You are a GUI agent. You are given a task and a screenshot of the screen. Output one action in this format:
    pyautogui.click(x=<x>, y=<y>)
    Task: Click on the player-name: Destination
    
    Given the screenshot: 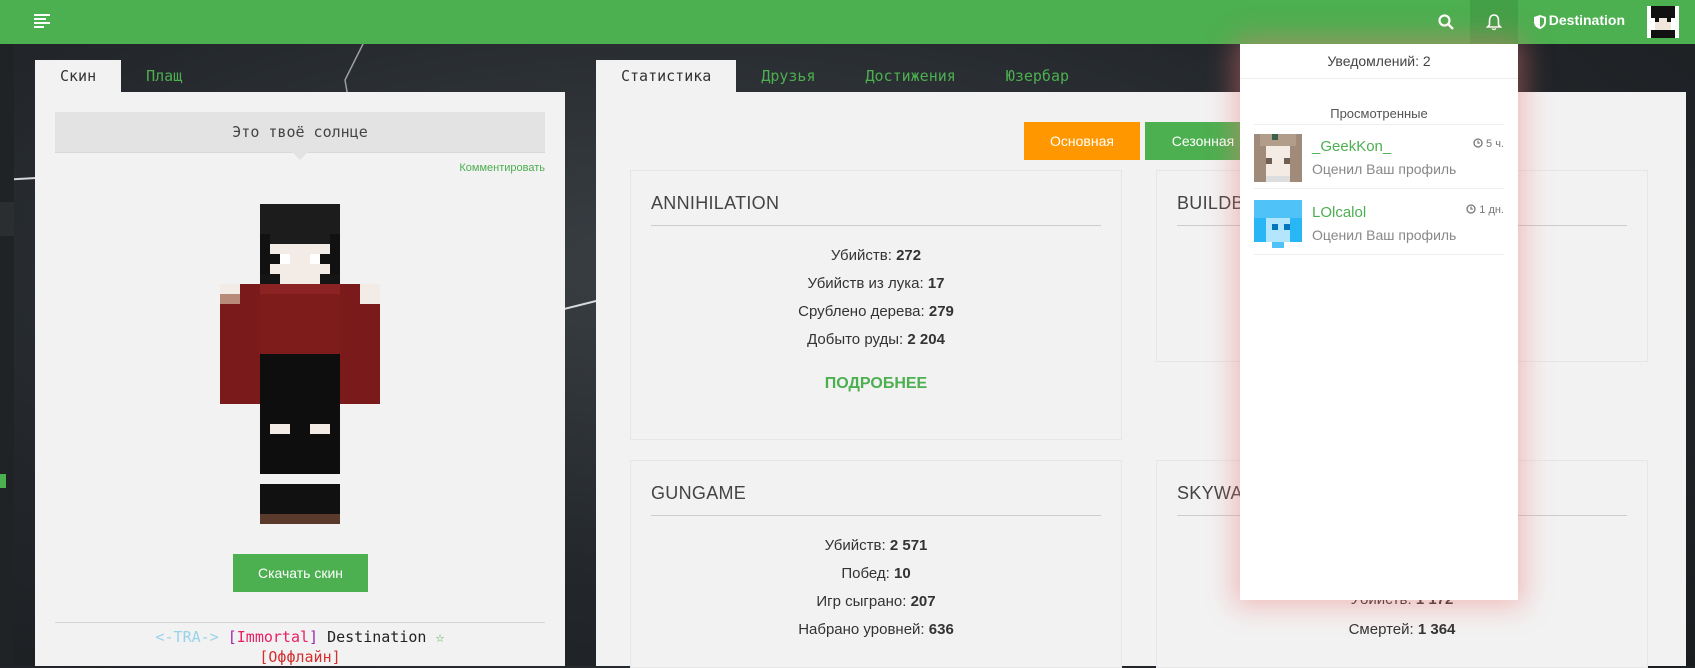 What is the action you would take?
    pyautogui.click(x=377, y=637)
    